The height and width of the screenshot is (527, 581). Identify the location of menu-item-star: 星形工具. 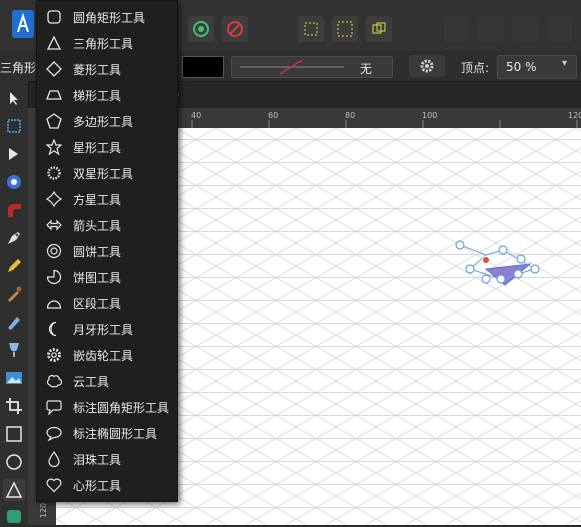
(107, 147).